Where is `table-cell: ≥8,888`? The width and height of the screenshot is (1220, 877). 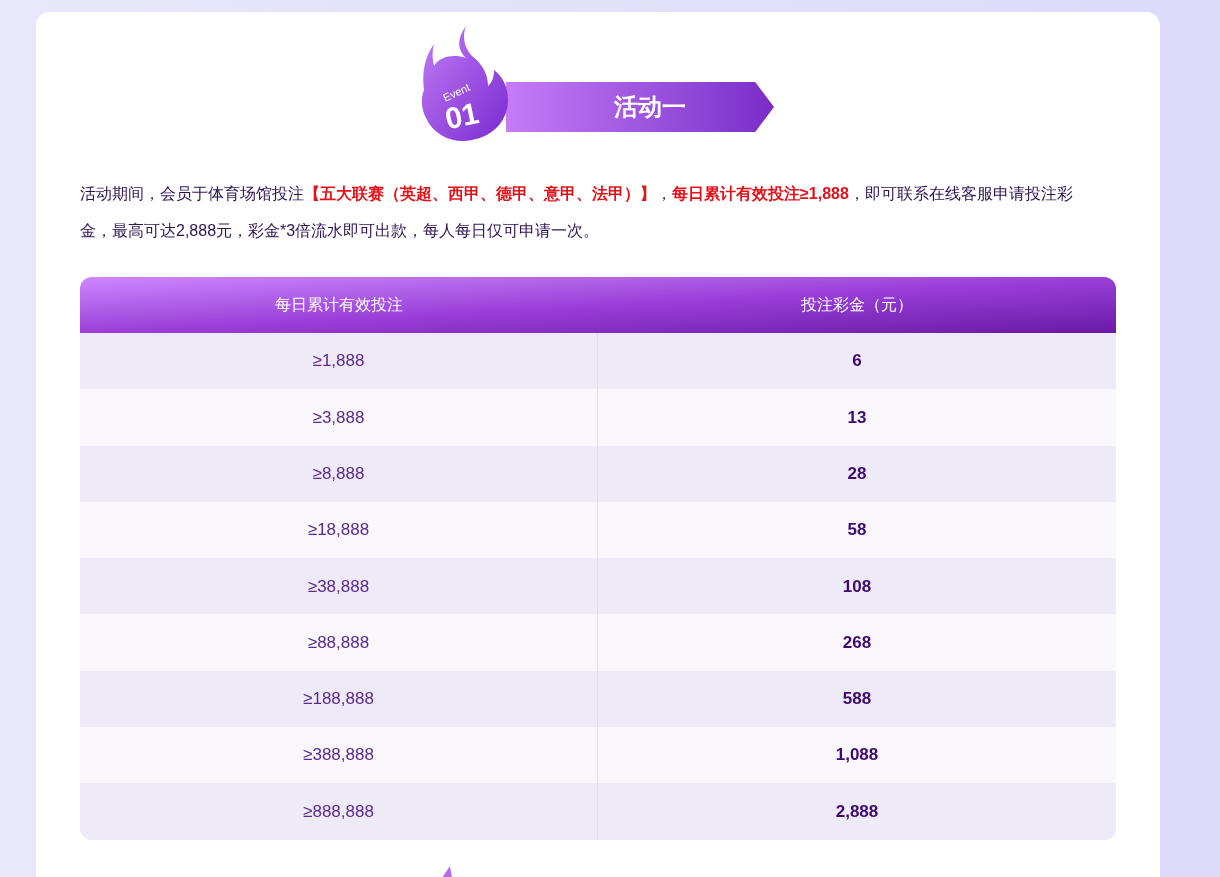 table-cell: ≥8,888 is located at coordinates (339, 473).